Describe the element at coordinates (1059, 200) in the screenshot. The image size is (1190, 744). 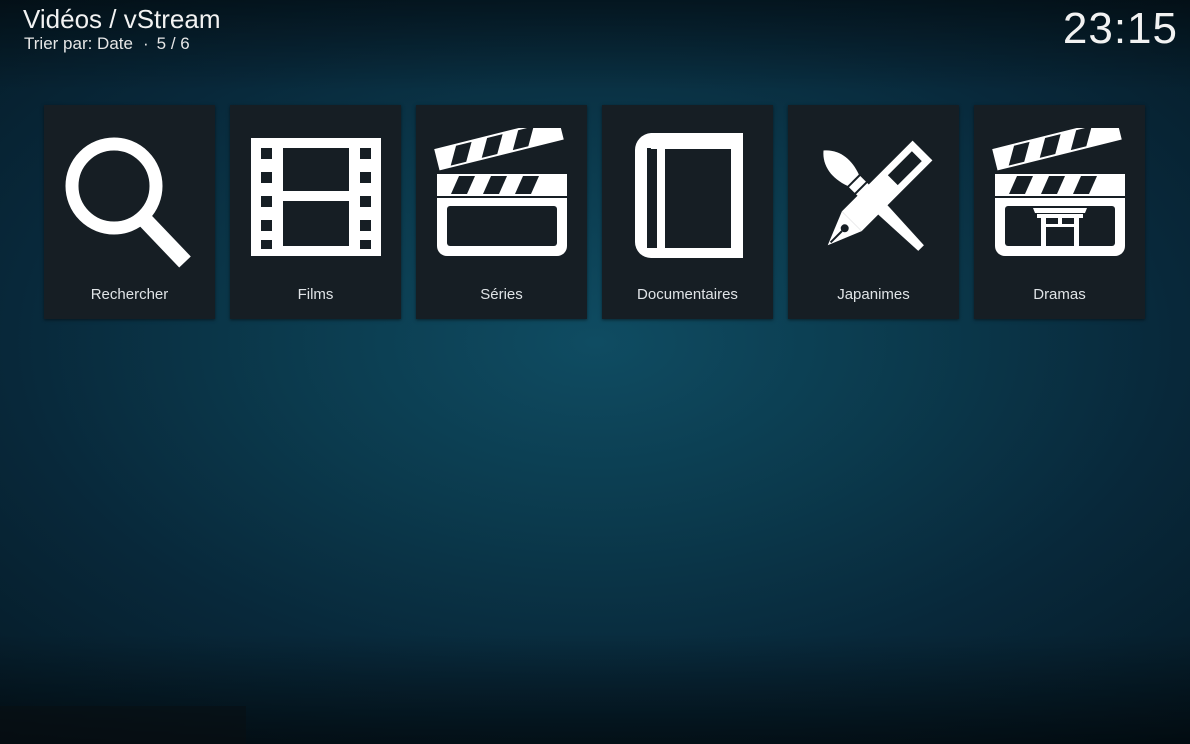
I see `clapperboard-torii-icon` at that location.